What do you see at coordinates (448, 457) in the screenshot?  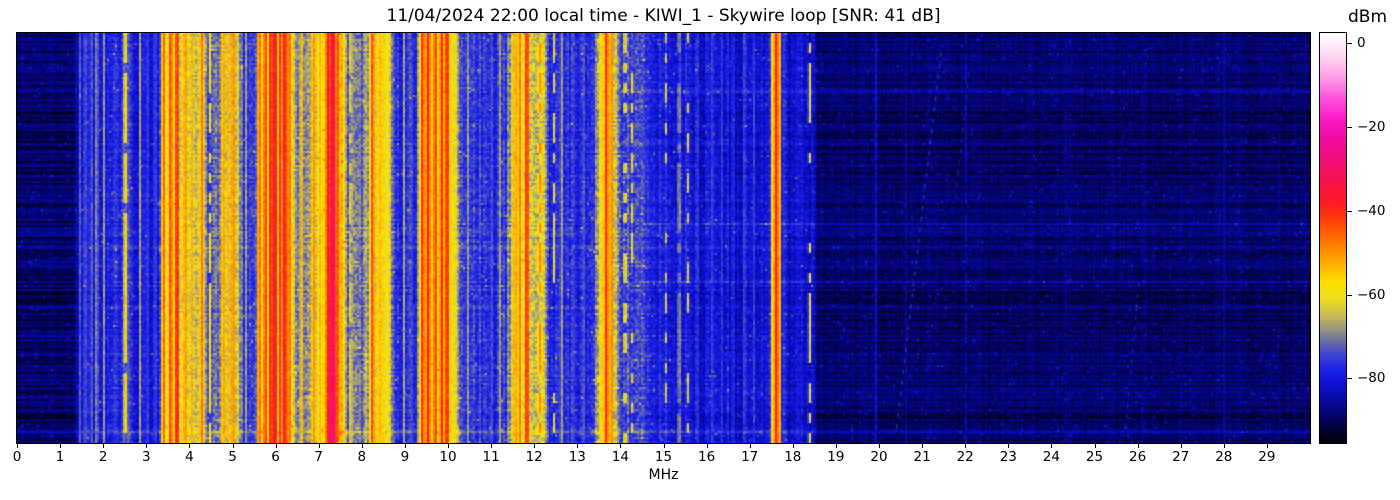 I see `x-tick-label: 10` at bounding box center [448, 457].